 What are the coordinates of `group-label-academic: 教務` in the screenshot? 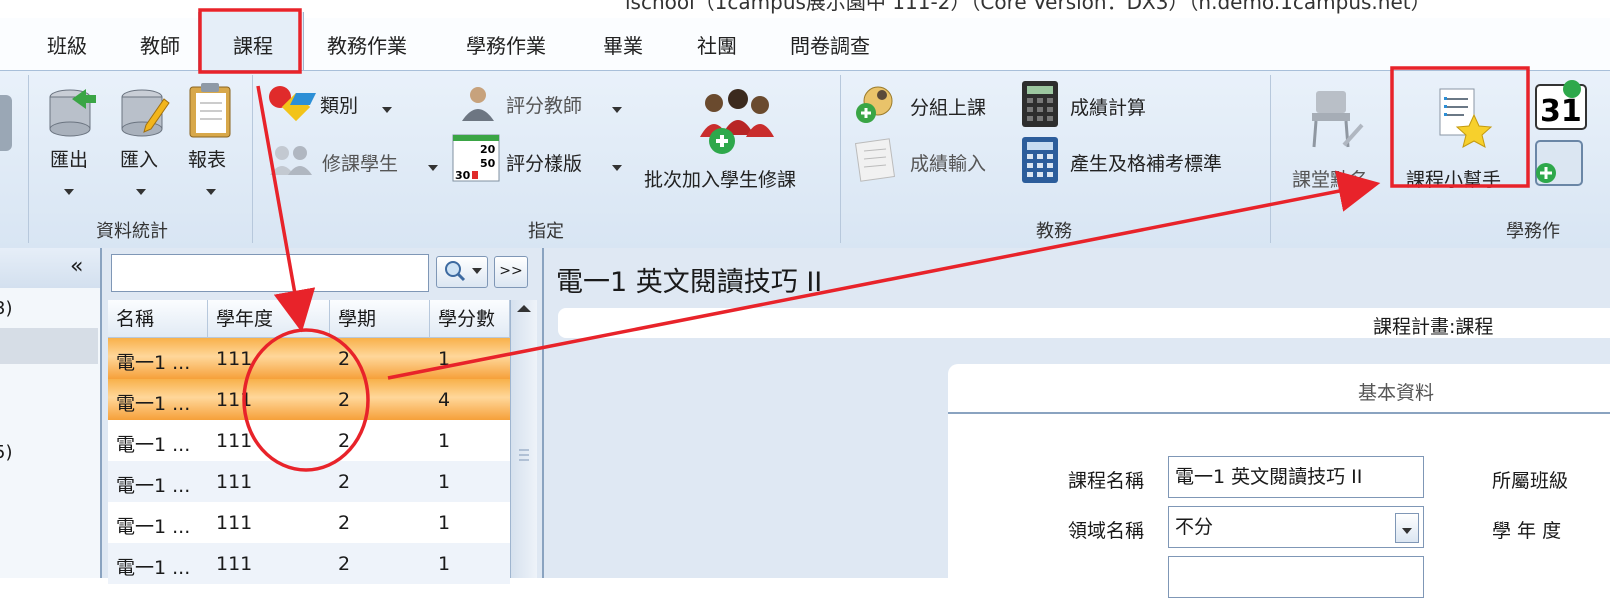 It's located at (1054, 231).